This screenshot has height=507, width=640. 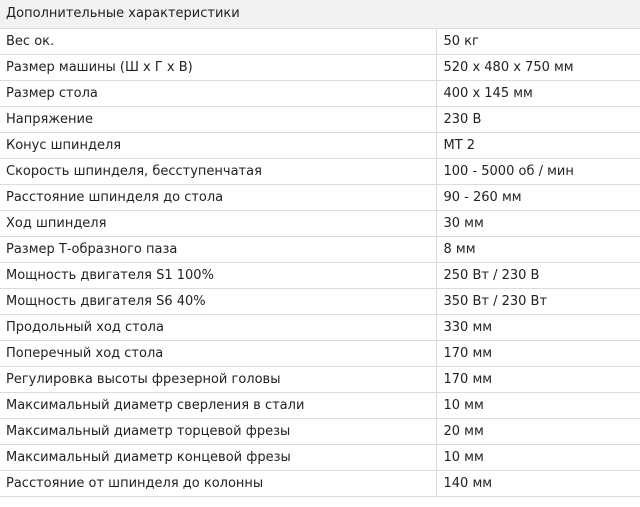 I want to click on table-row: Максимальный диаметр торцевой фрезы 20 мм, so click(x=320, y=431).